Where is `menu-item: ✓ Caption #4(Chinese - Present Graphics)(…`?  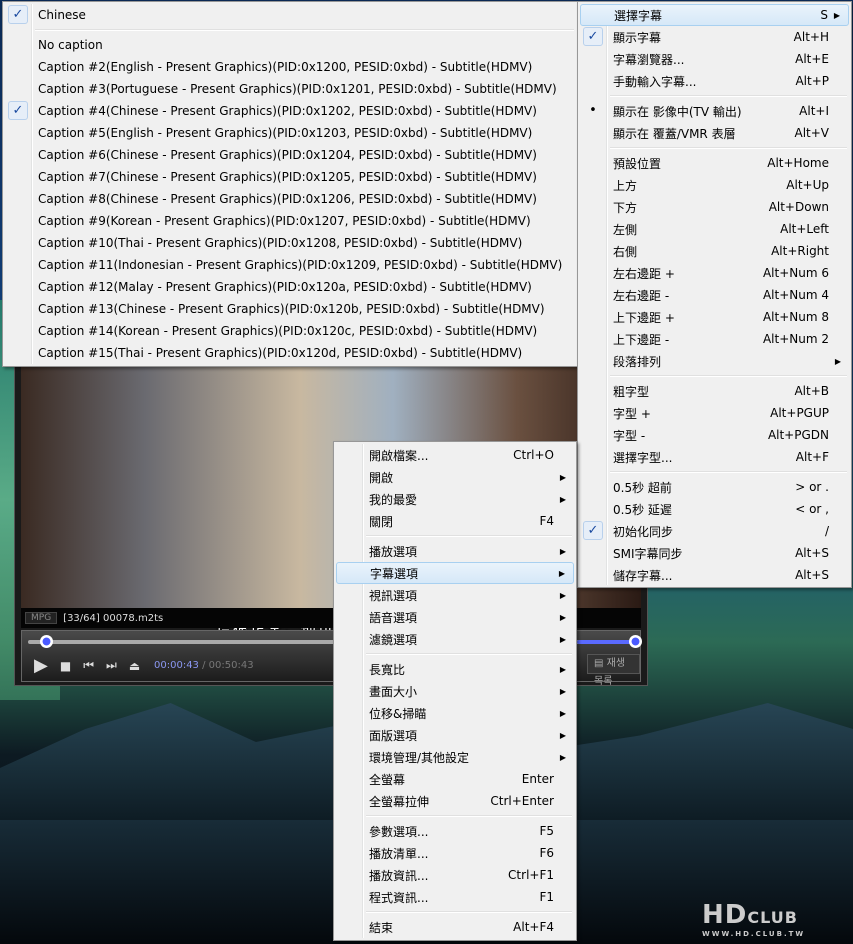 menu-item: ✓ Caption #4(Chinese - Present Graphics)(… is located at coordinates (290, 111).